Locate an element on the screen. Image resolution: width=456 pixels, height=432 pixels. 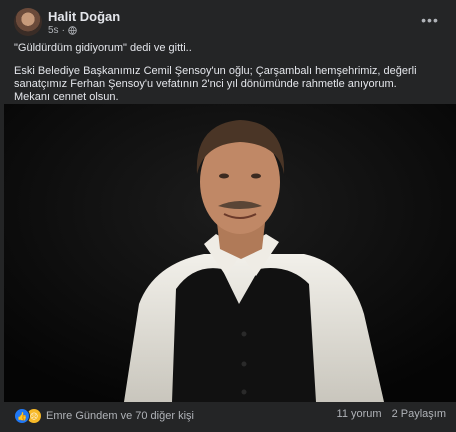
post-text-line-1: "Güldürdüm gidiyorum" dedi ve gitti.. is located at coordinates (103, 48).